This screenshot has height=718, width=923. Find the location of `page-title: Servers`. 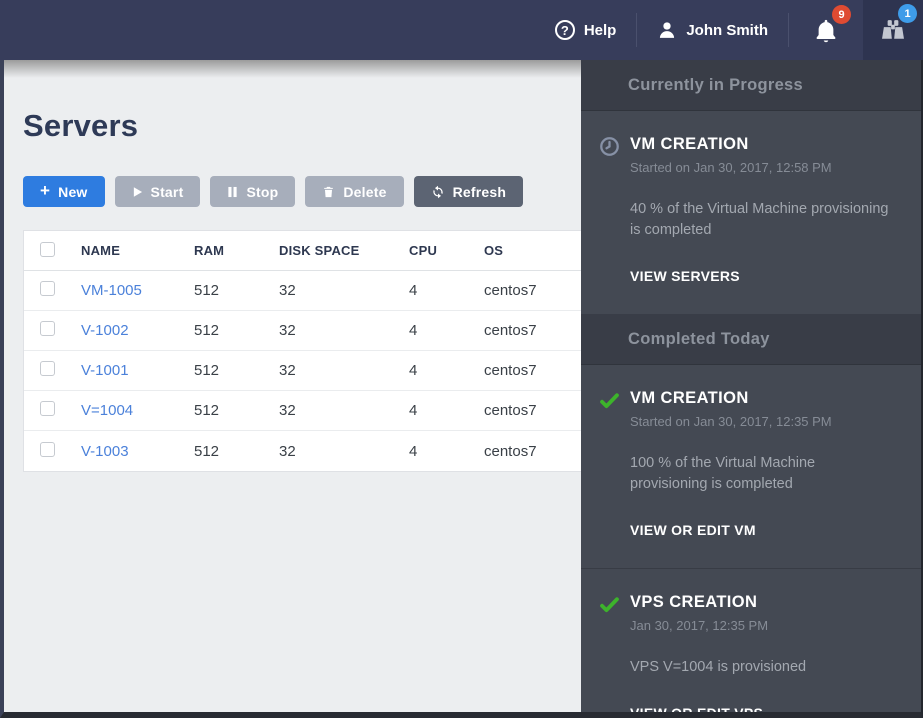

page-title: Servers is located at coordinates (81, 125).